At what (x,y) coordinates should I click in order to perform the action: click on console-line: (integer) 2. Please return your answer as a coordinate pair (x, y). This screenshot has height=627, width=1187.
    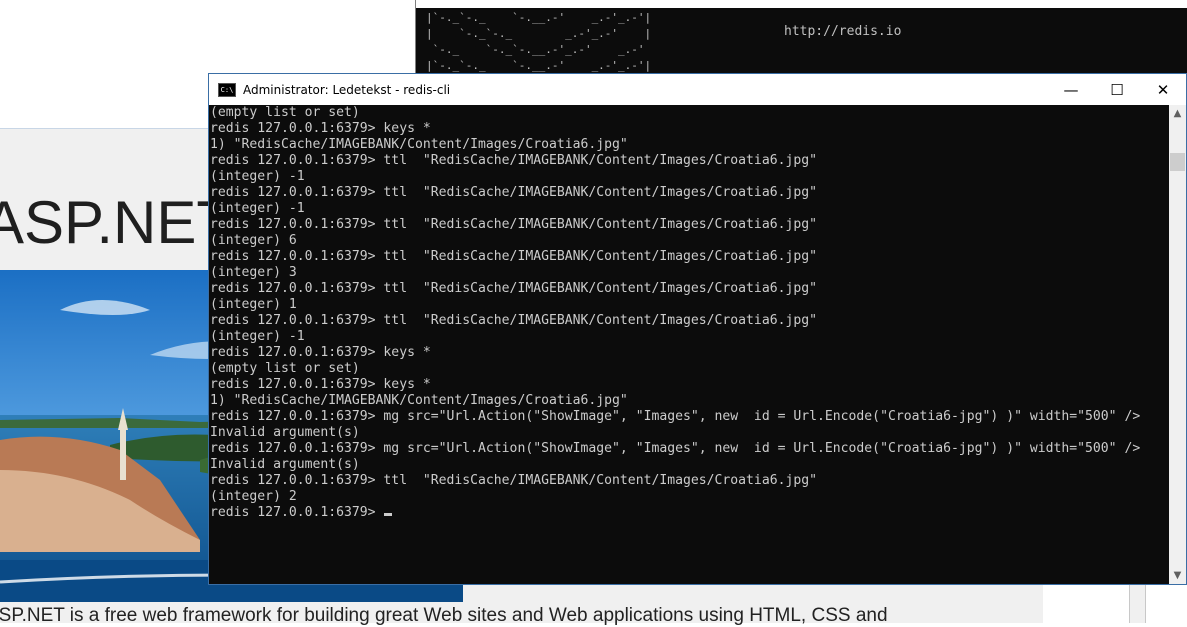
    Looking at the image, I should click on (253, 496).